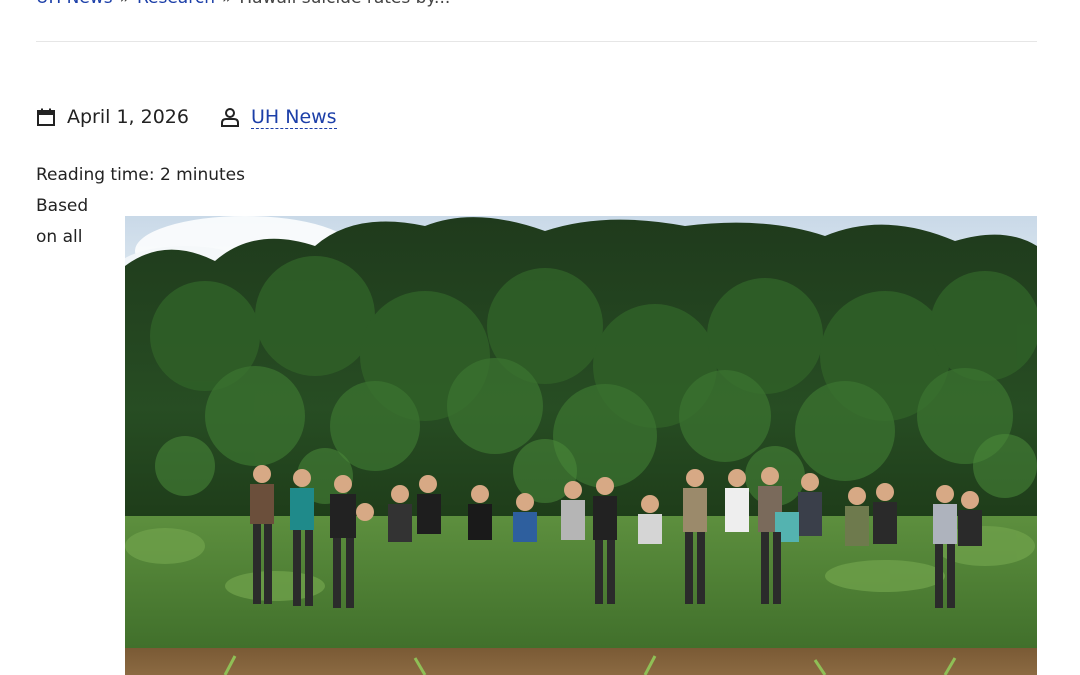 This screenshot has height=675, width=1080. What do you see at coordinates (74, 4) in the screenshot?
I see `breadcrumb-link-uh-news: UH News` at bounding box center [74, 4].